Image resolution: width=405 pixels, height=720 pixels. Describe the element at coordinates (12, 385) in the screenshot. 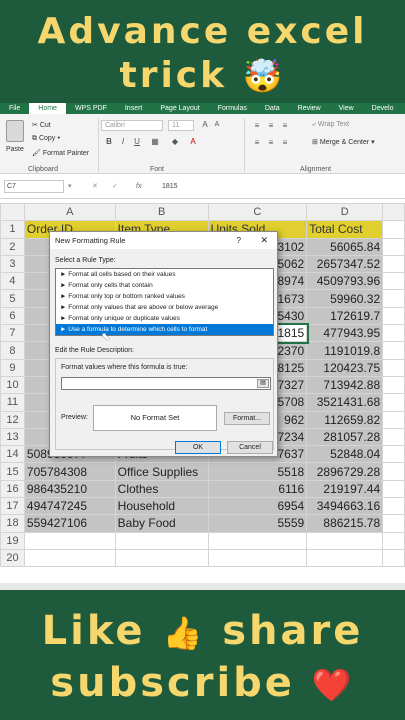

I see `row-header: 10` at that location.